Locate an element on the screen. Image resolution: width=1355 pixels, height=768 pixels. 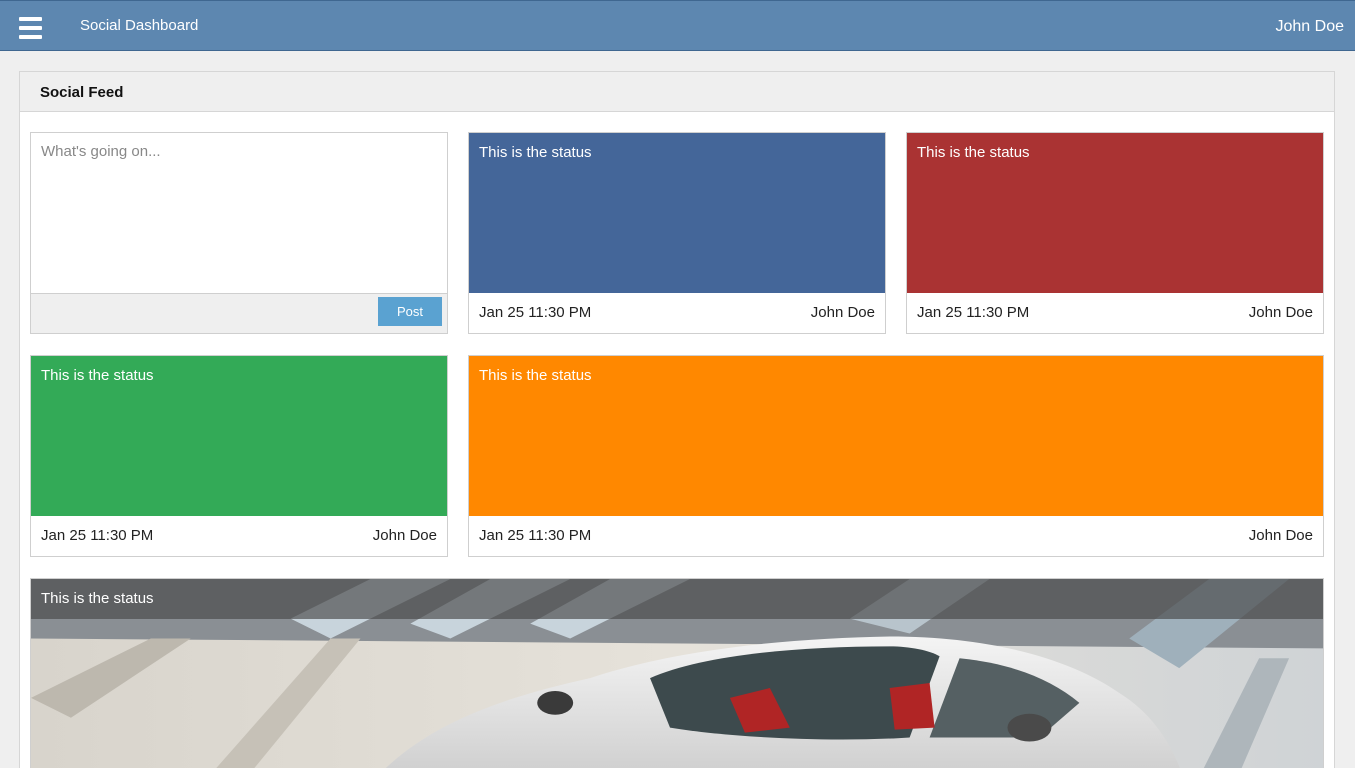
post-button: Post is located at coordinates (410, 311).